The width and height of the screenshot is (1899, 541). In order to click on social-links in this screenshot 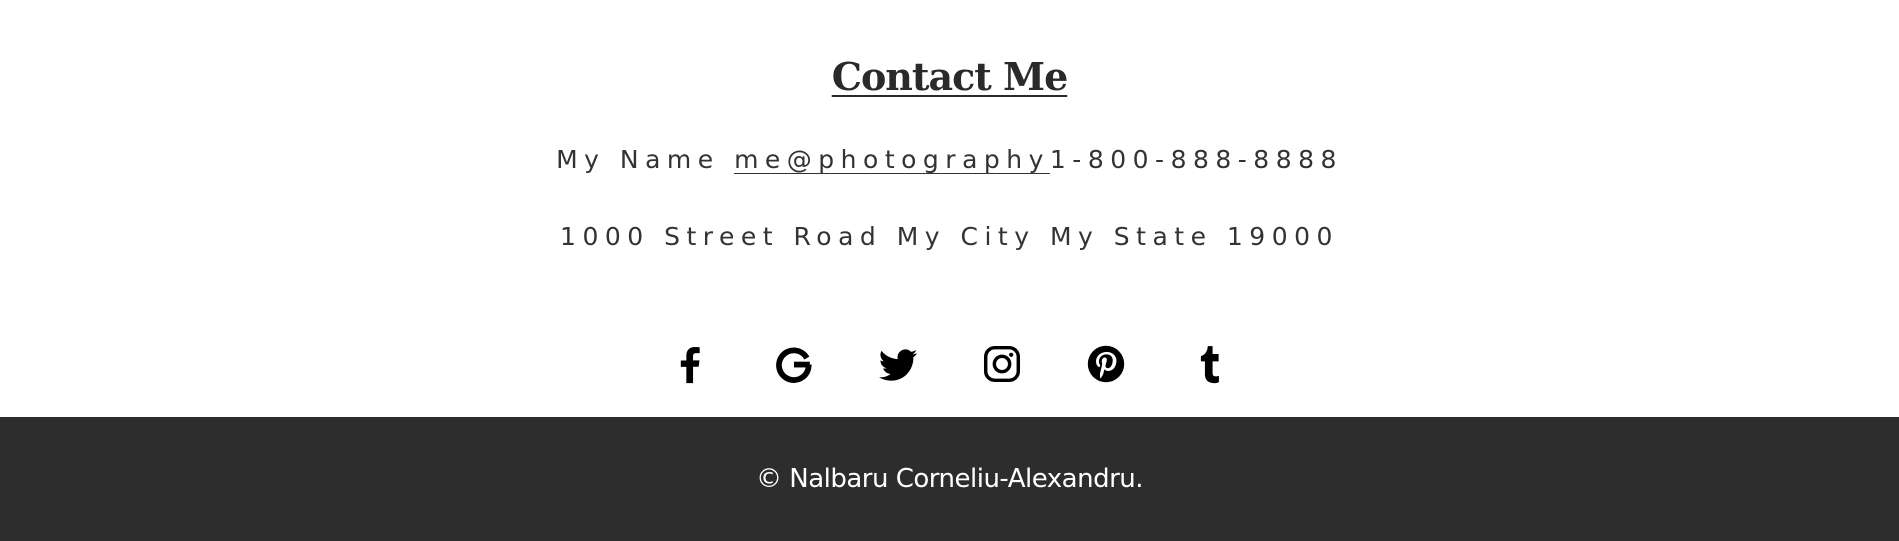, I will do `click(949, 364)`.